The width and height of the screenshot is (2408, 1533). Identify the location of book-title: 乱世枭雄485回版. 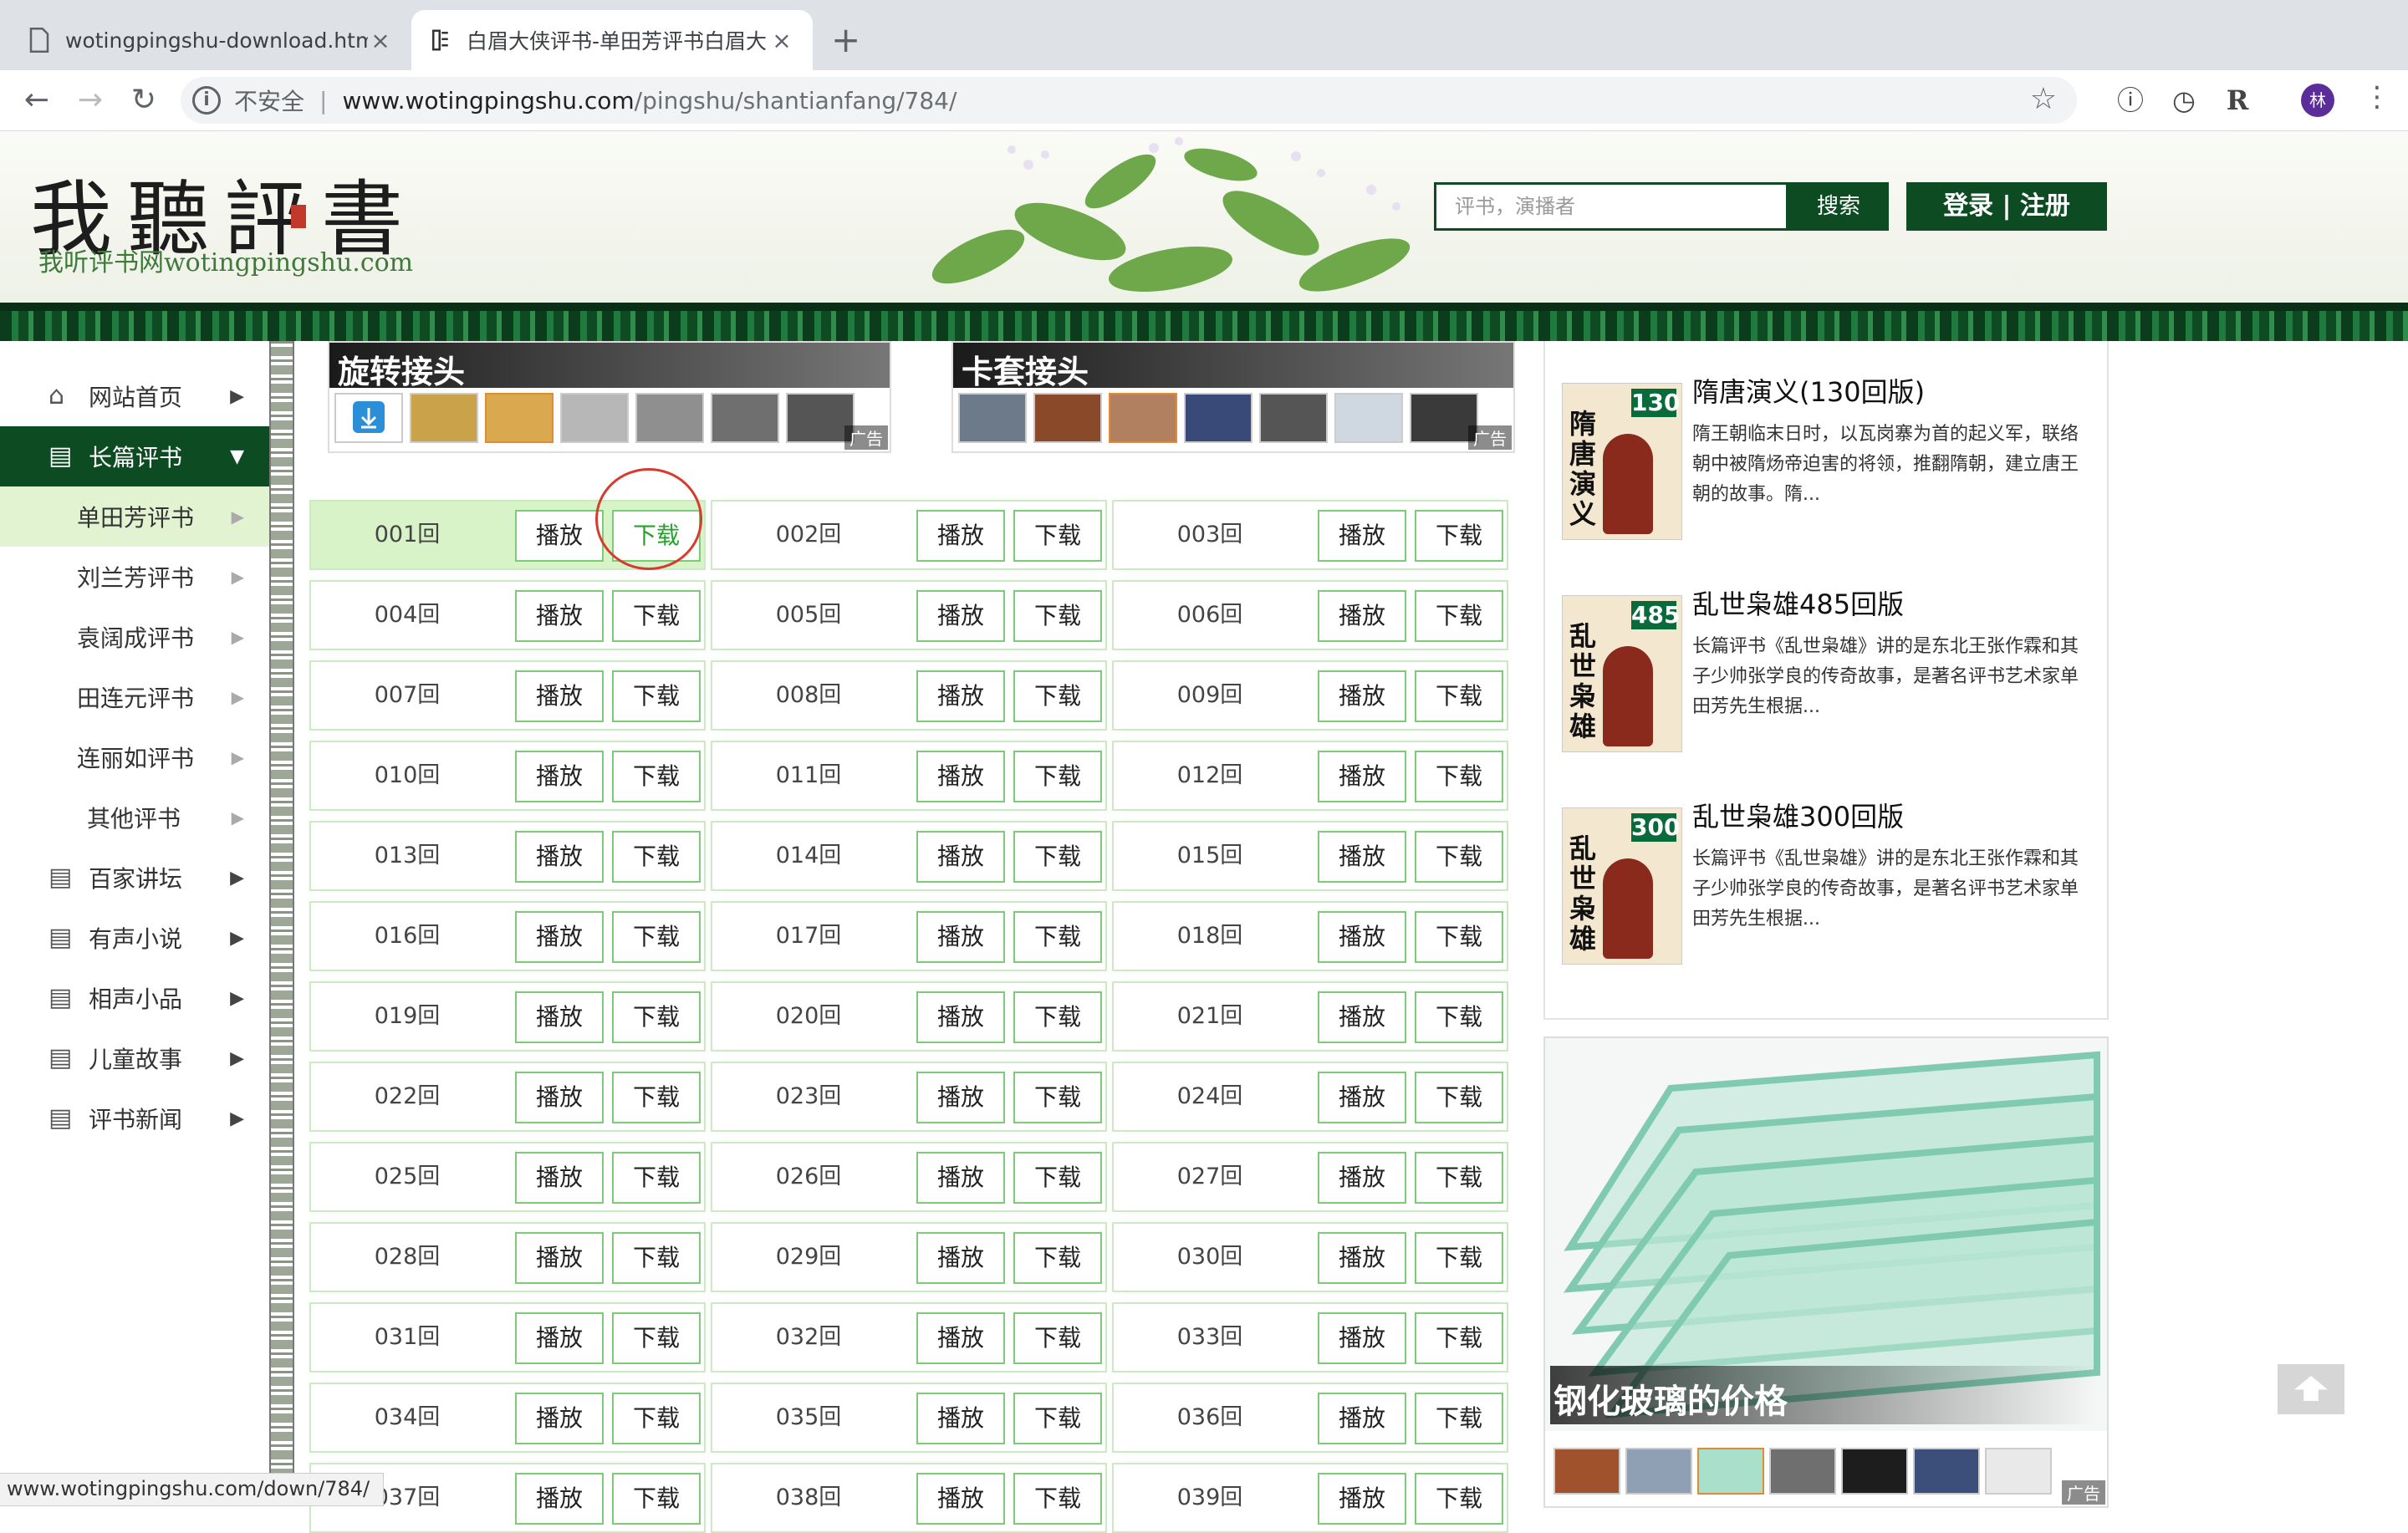
(1798, 603).